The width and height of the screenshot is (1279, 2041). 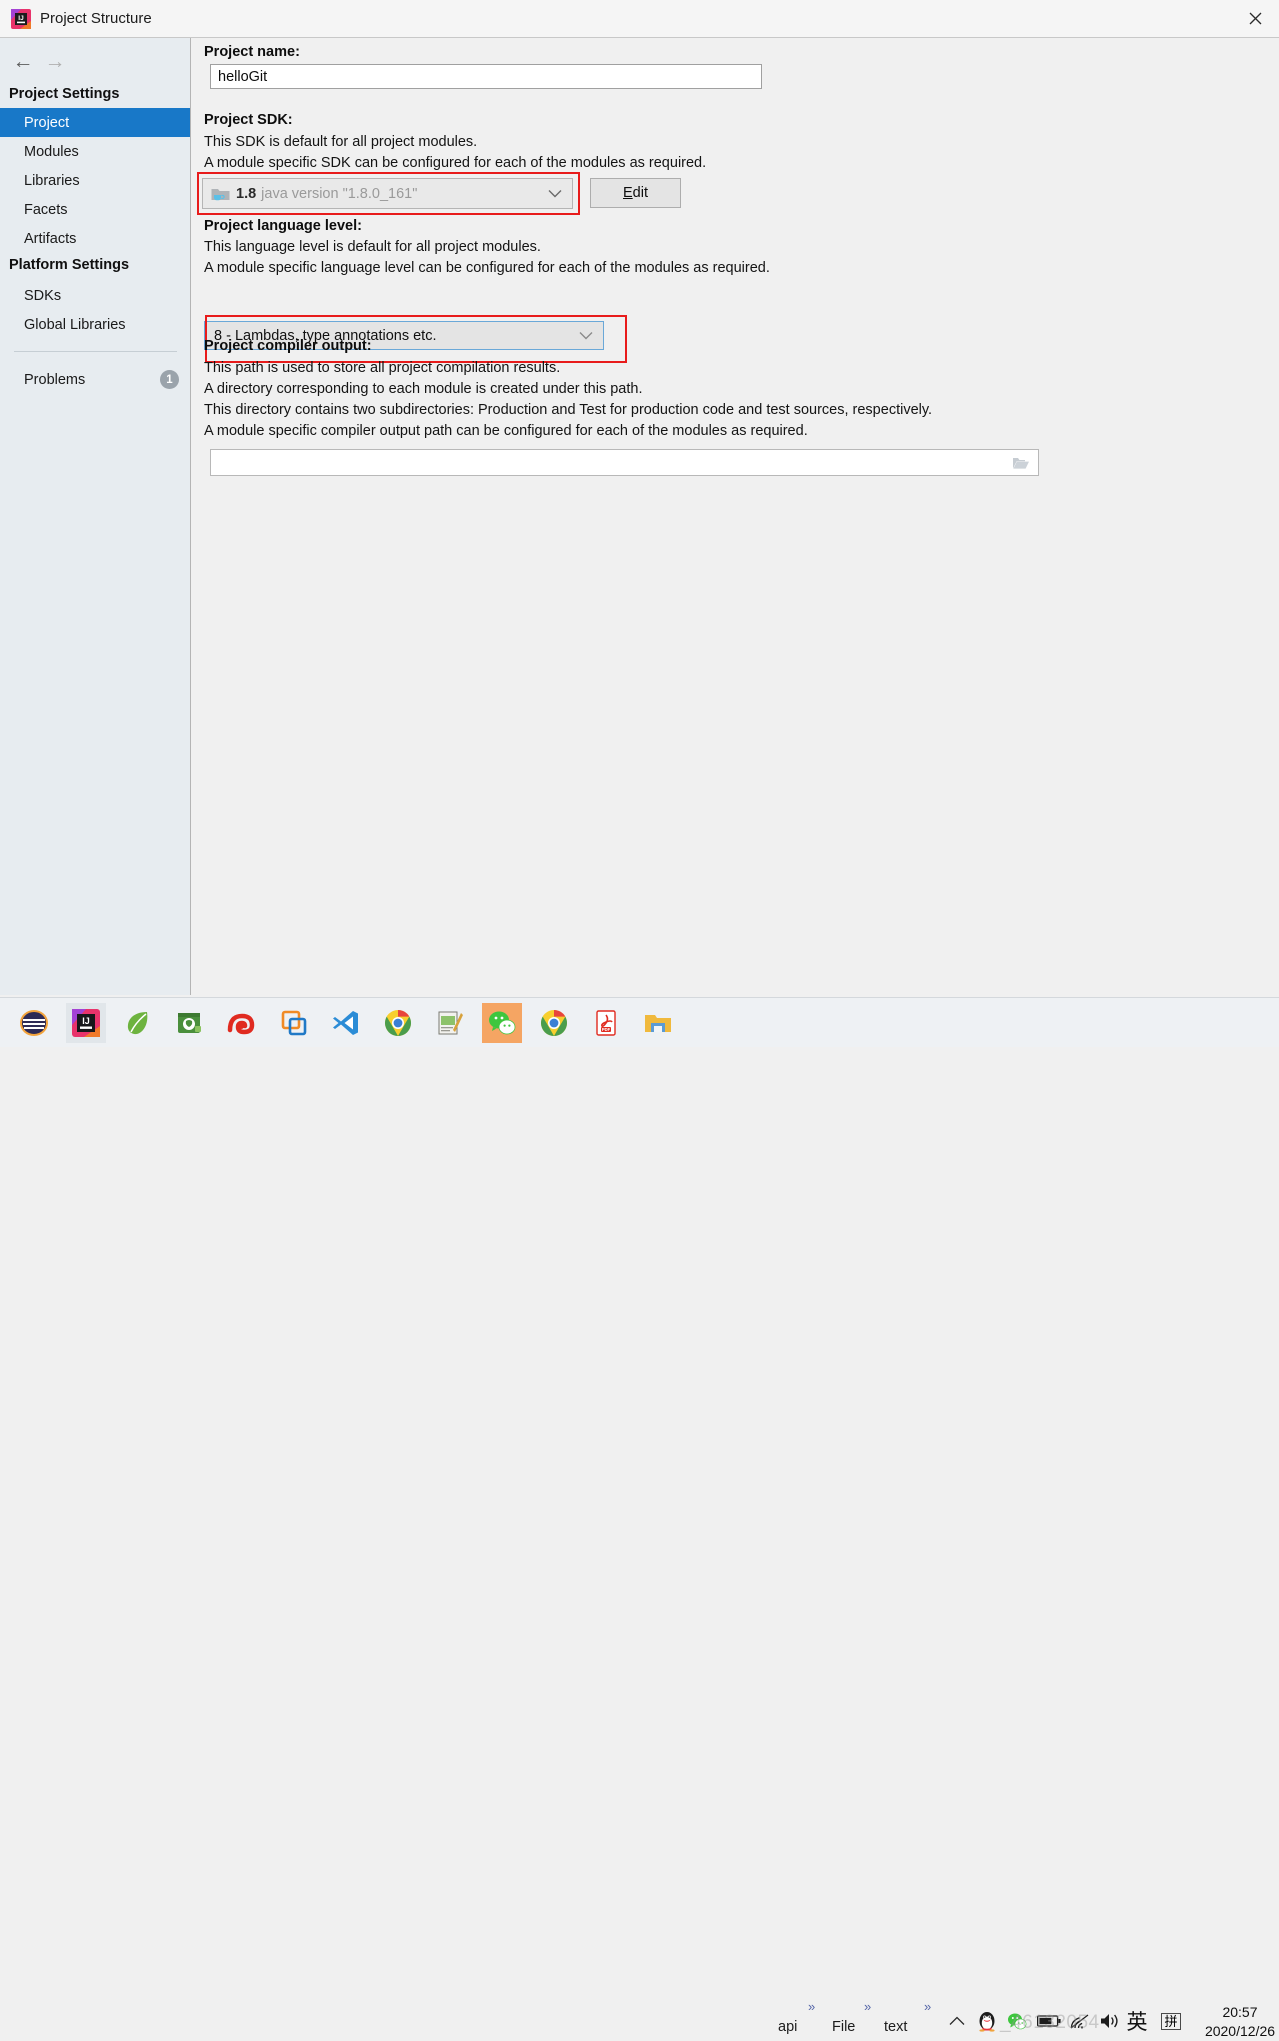 I want to click on sidebar-item-label: Global Libraries, so click(x=75, y=324).